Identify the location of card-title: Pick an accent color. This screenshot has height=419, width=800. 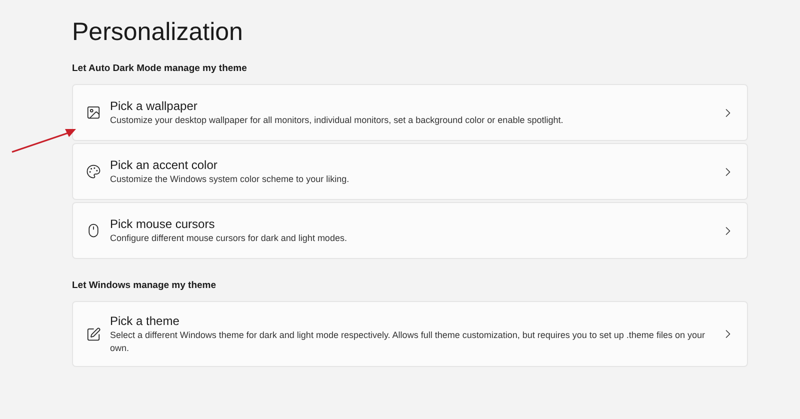
(164, 165).